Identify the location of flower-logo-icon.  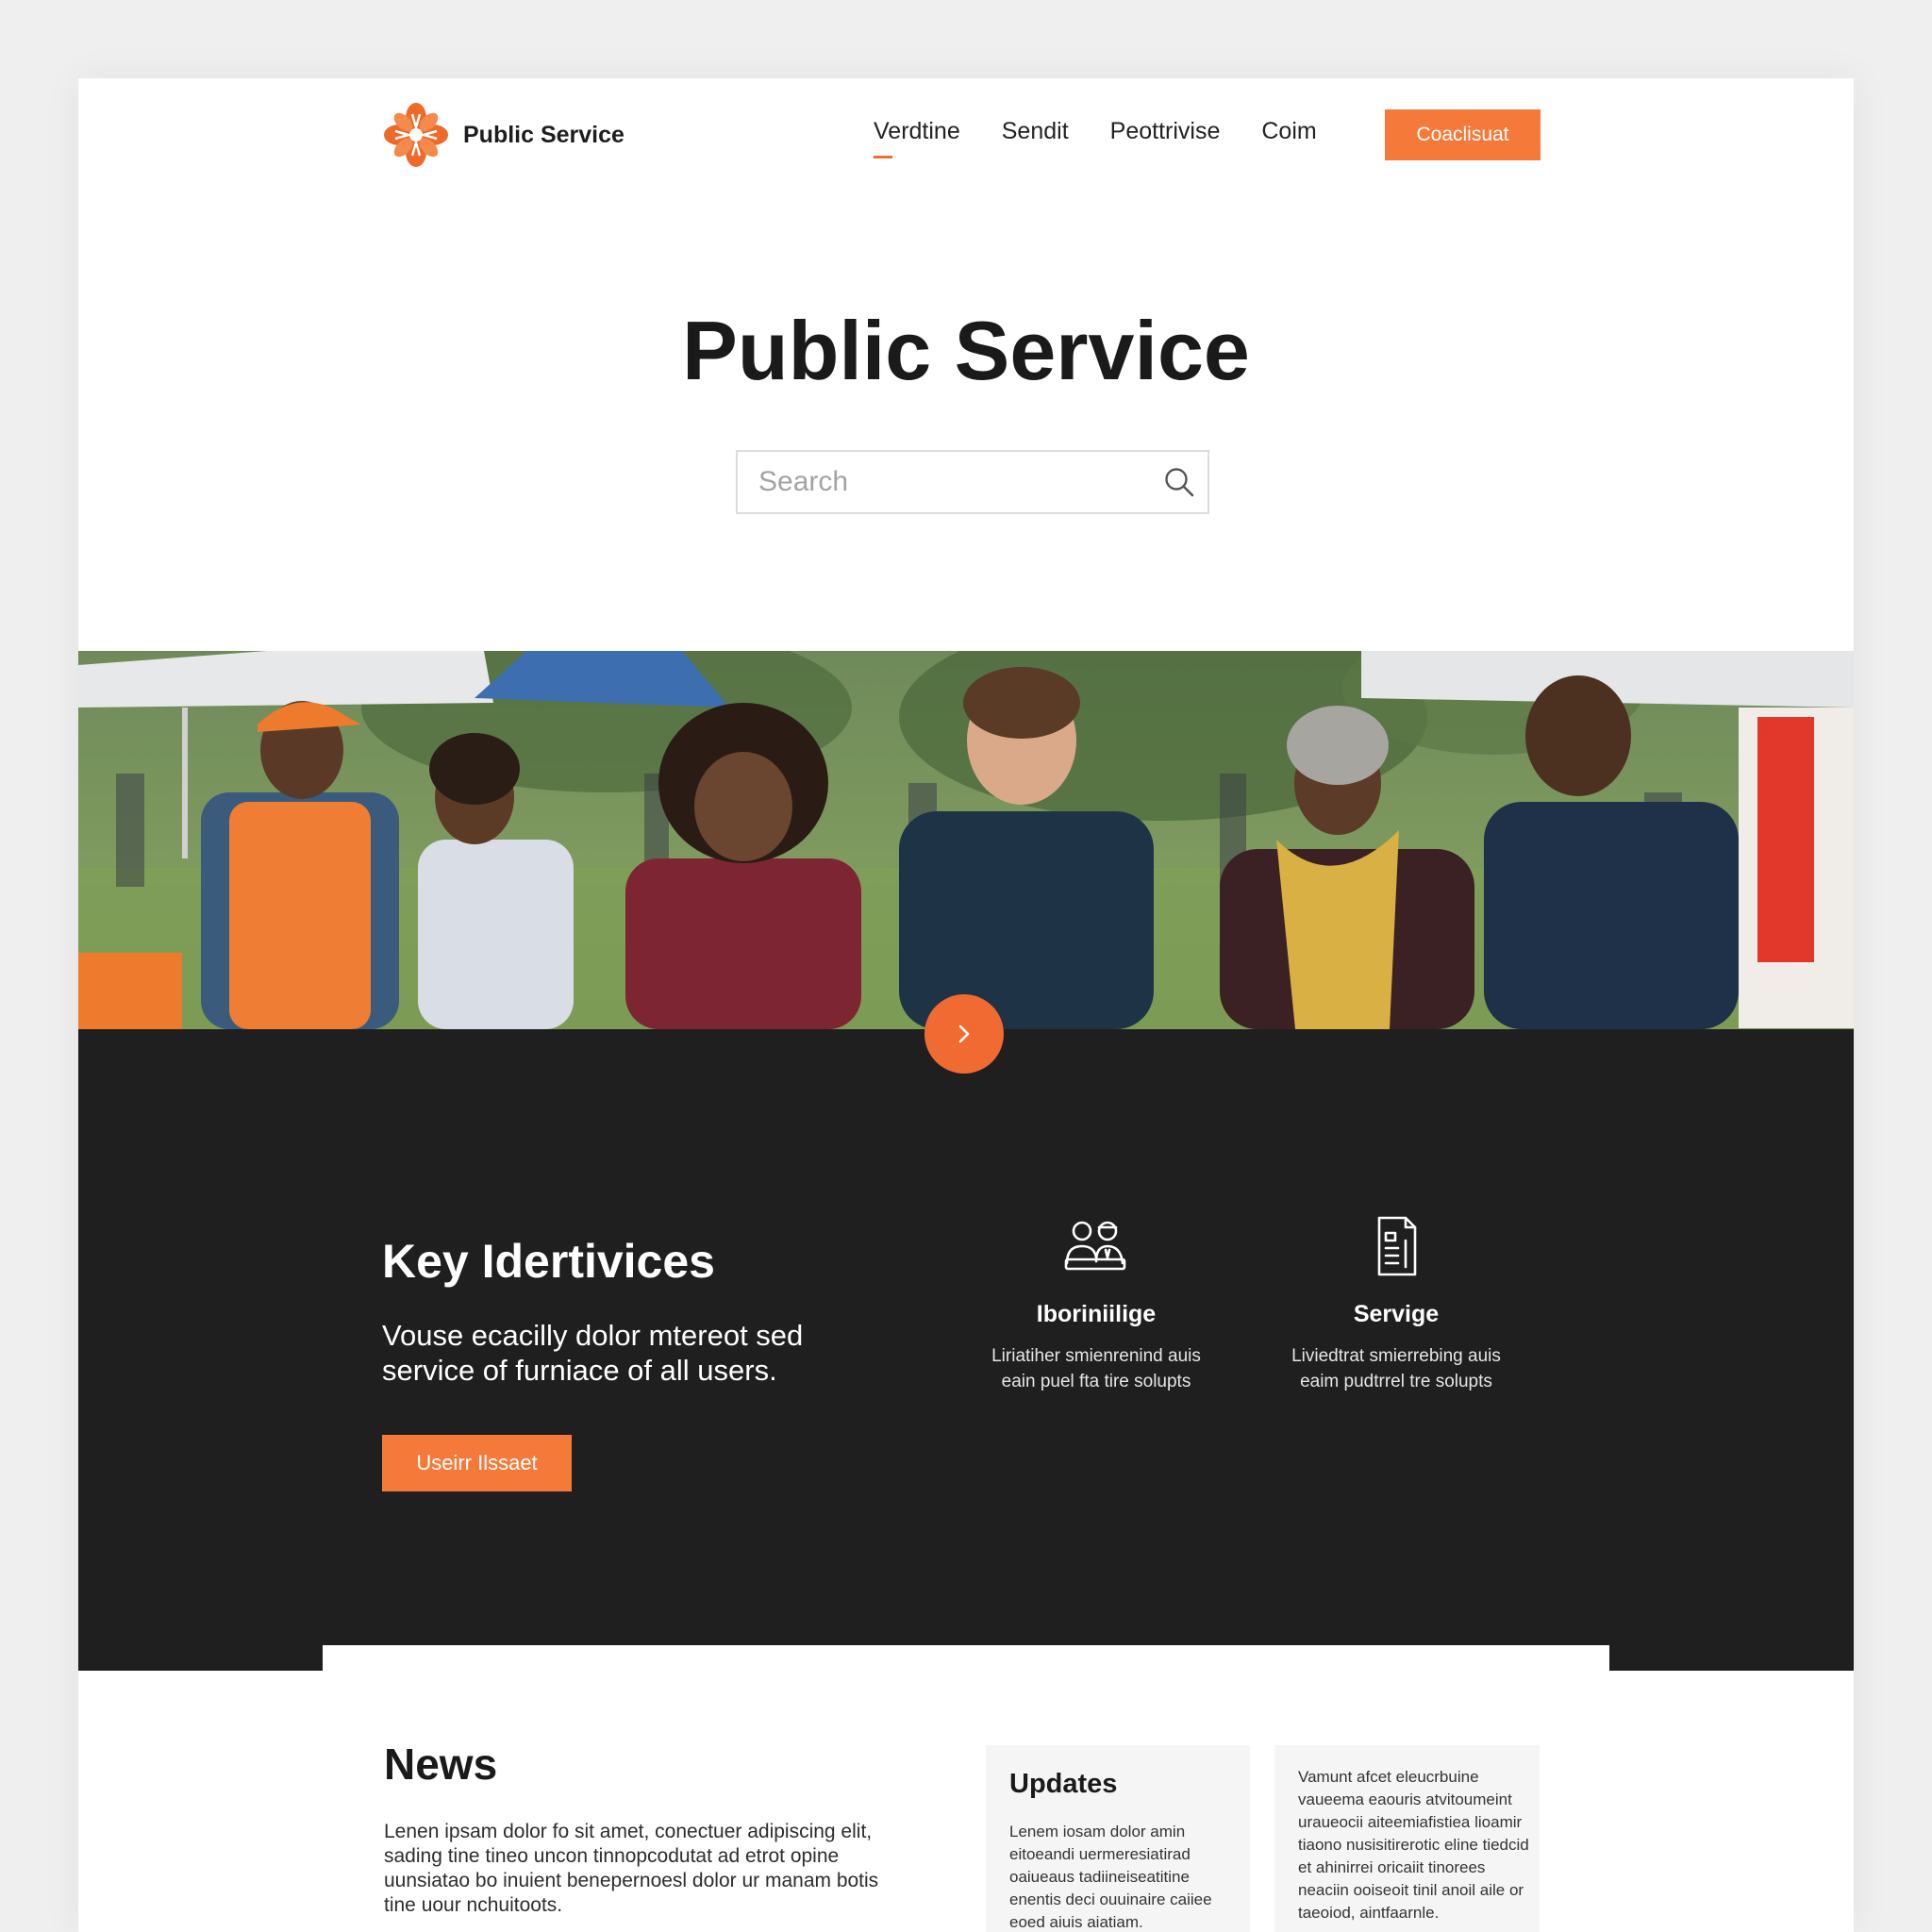
(416, 135).